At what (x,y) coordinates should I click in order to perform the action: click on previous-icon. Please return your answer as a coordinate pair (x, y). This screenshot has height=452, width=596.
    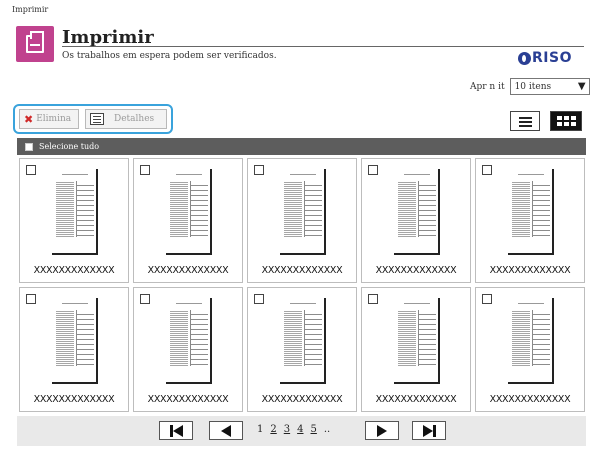
    Looking at the image, I should click on (226, 430).